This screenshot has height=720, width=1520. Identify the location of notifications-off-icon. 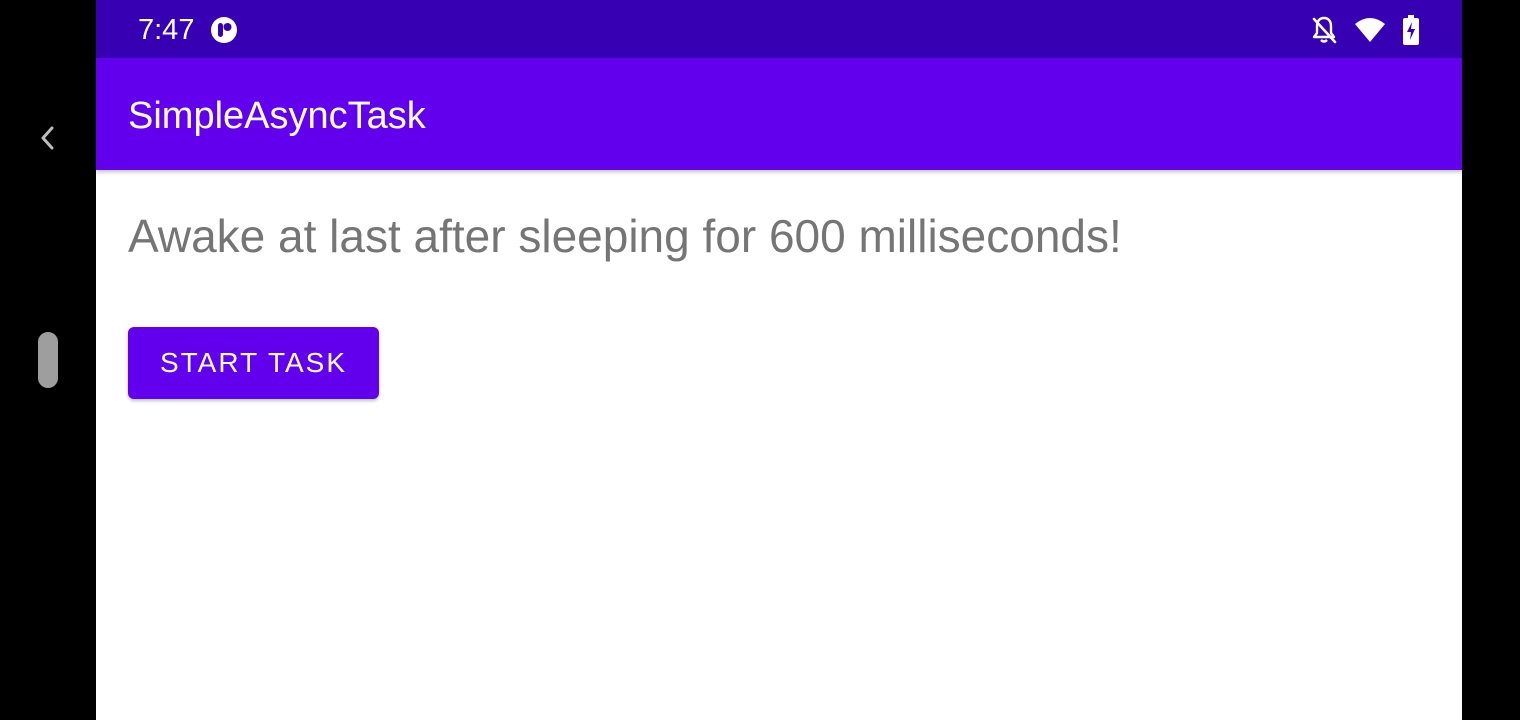
(1324, 30).